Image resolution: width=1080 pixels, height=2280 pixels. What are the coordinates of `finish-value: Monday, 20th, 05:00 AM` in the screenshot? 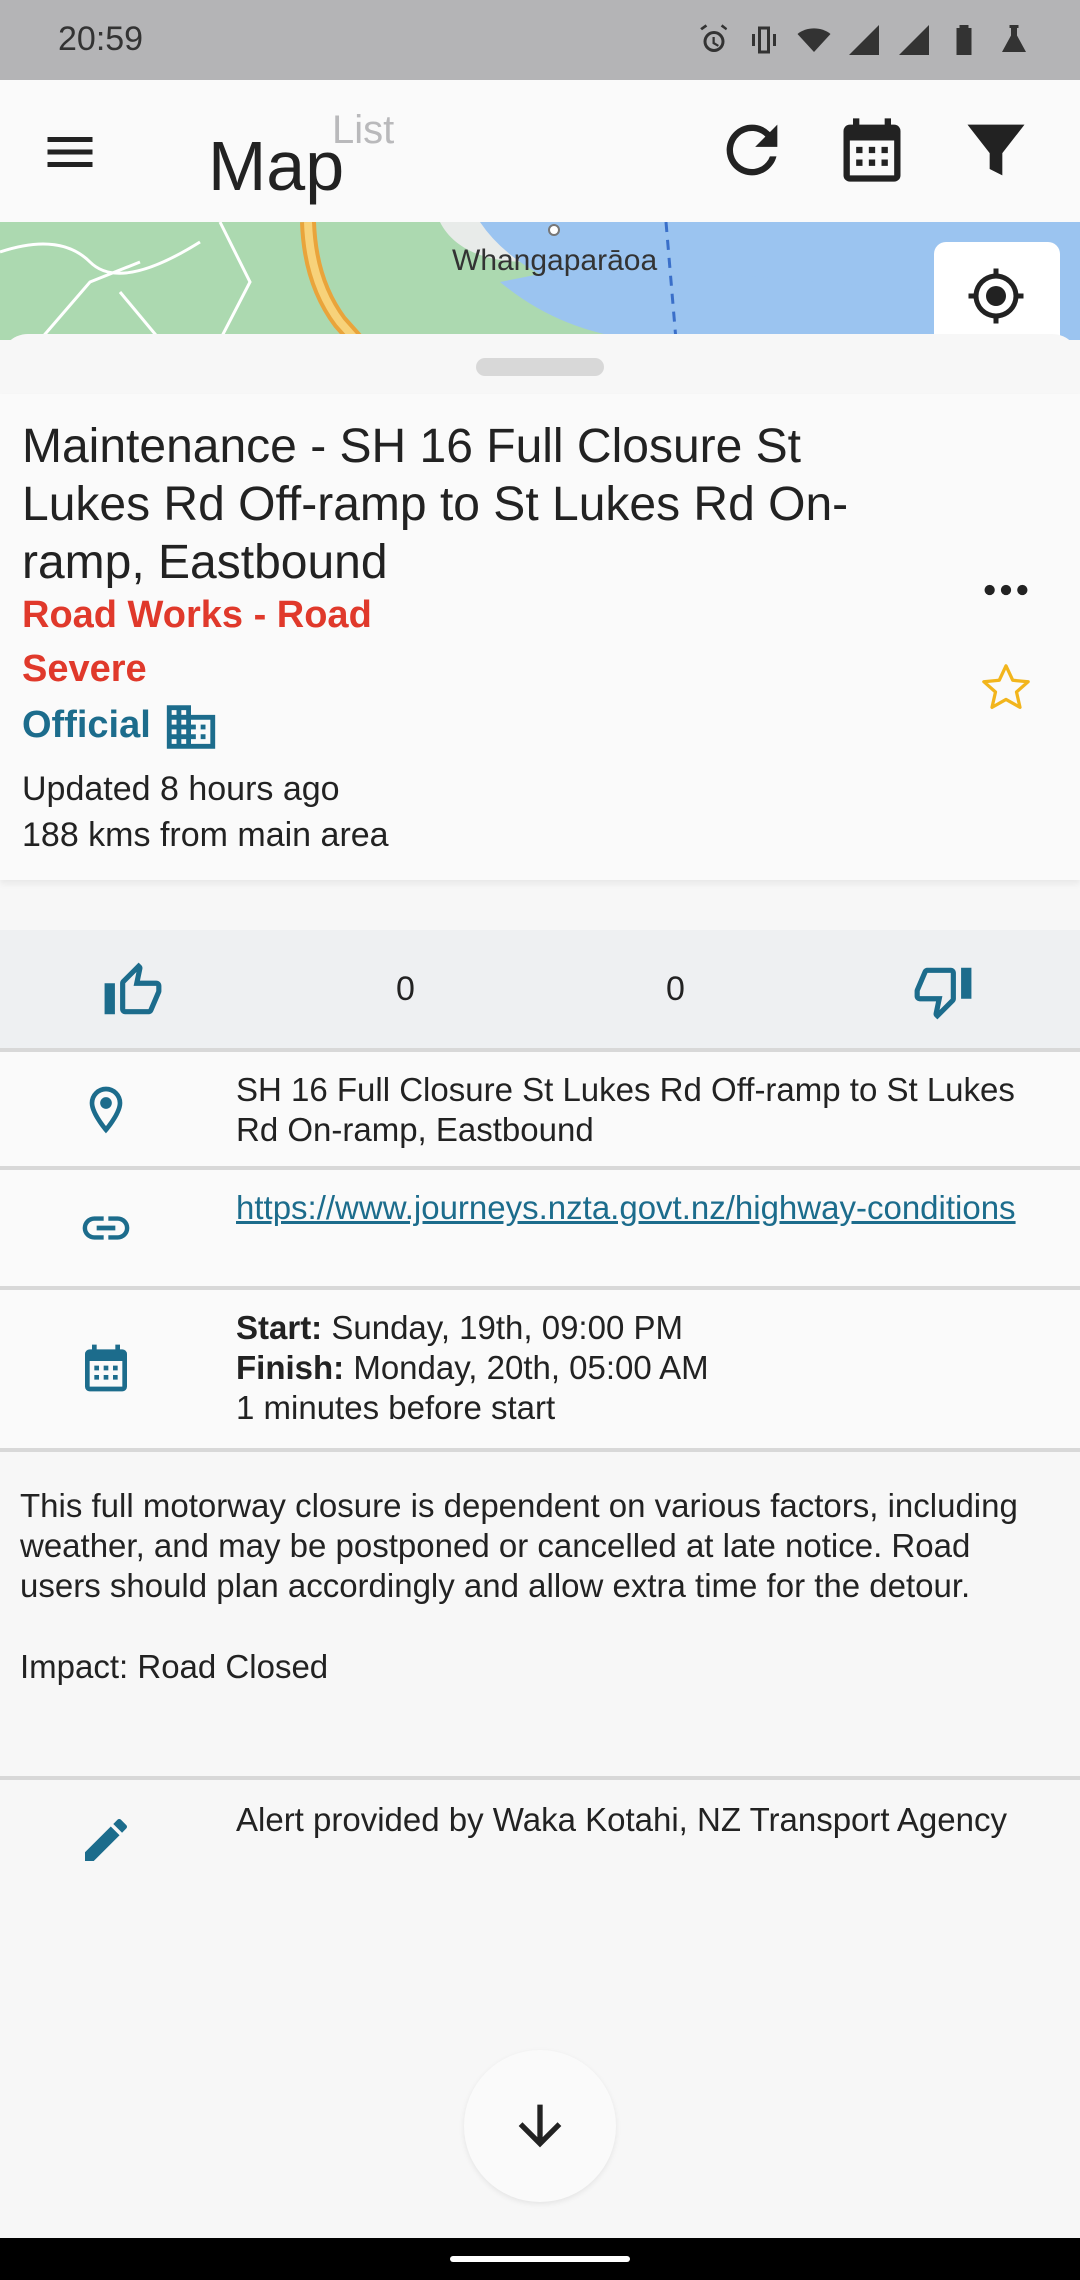 It's located at (526, 1367).